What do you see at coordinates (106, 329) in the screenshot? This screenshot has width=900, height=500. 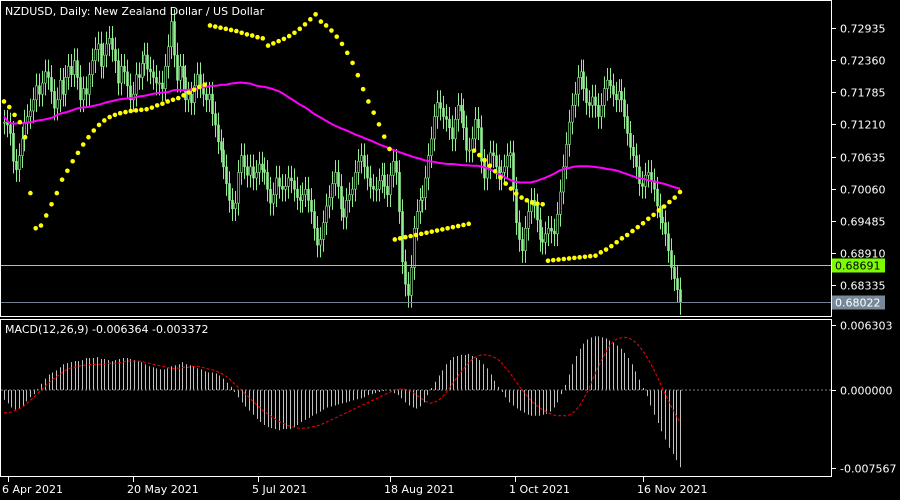 I see `macd-title: MACD(12,26,9) -0.006364 -0.003372` at bounding box center [106, 329].